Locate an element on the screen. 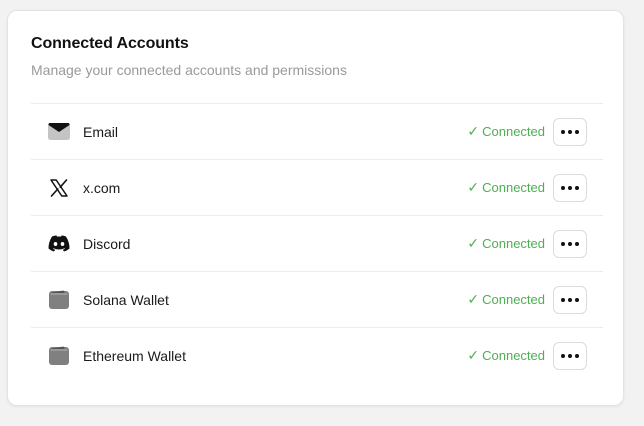  discord-icon is located at coordinates (59, 244).